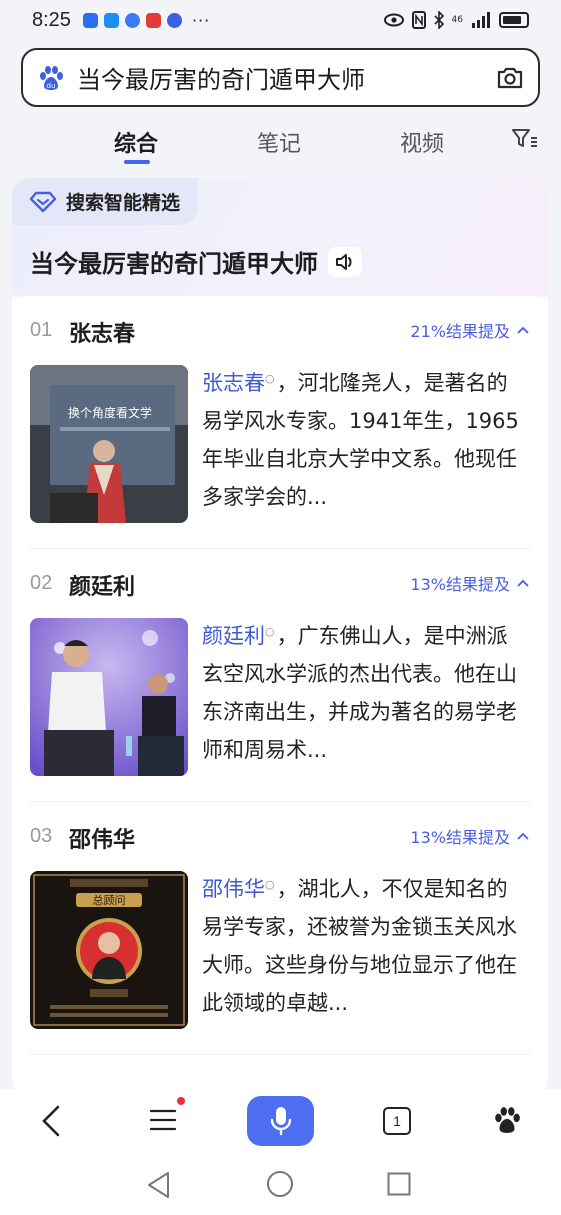 The image size is (561, 1215). I want to click on result-header: 03 邵伟华 13%结果提及, so click(280, 838).